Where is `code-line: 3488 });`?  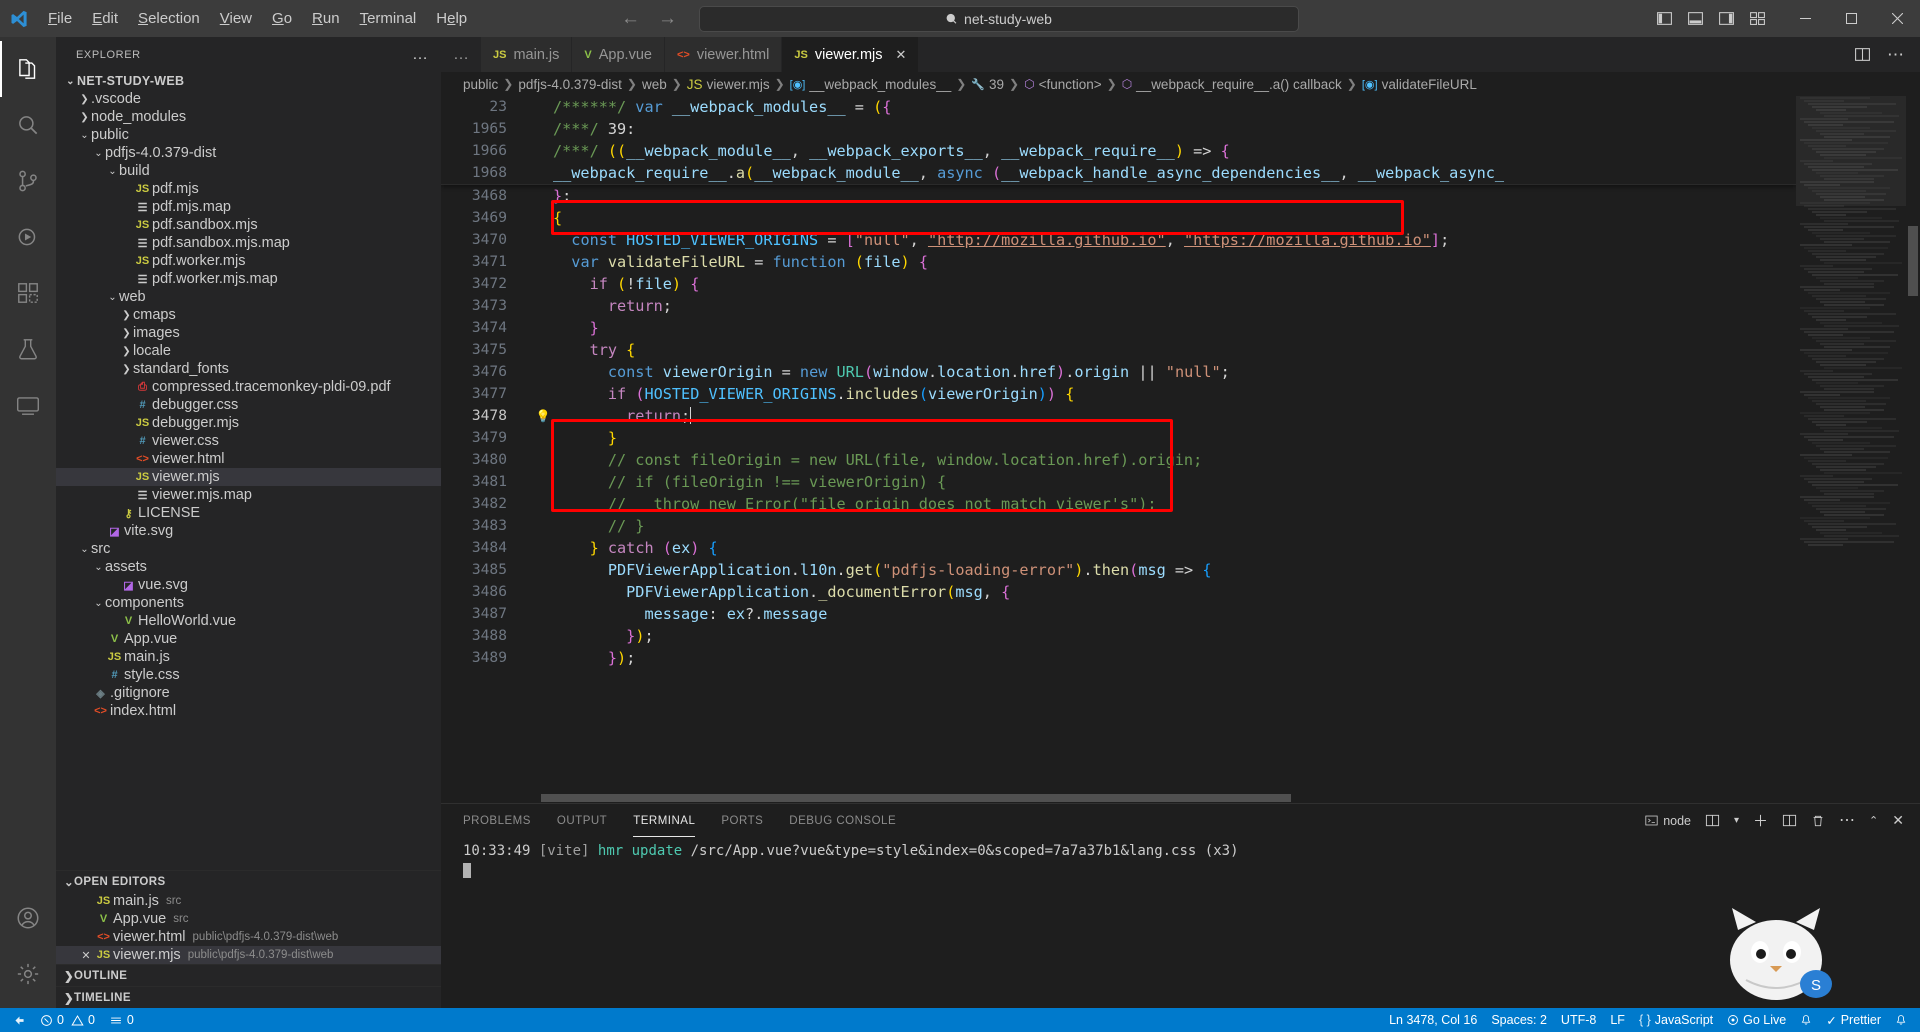
code-line: 3488 }); is located at coordinates (1118, 636).